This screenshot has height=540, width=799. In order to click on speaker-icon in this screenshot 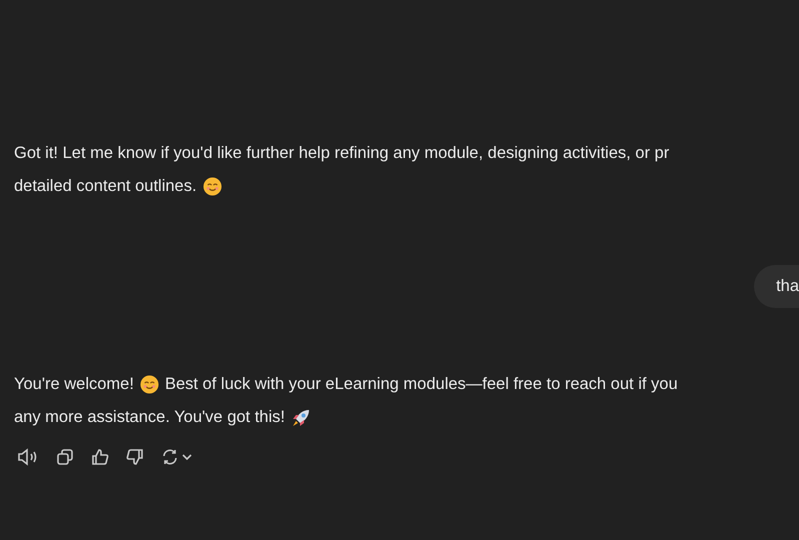, I will do `click(28, 457)`.